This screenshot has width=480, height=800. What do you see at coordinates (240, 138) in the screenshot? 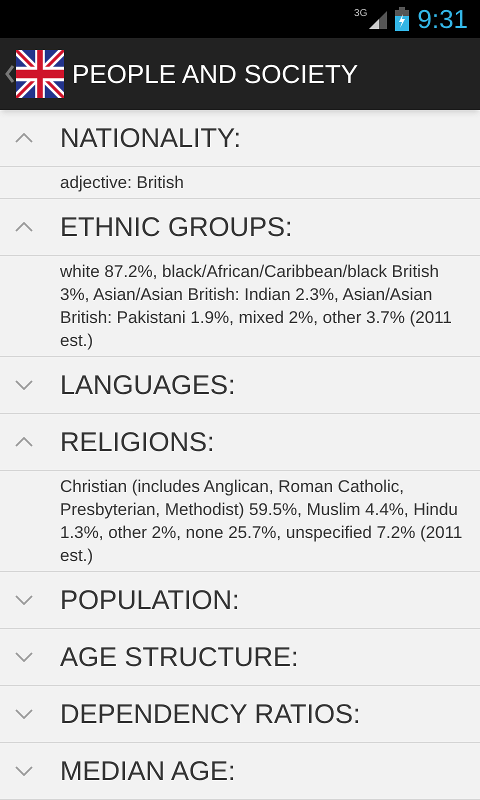
I see `section-header: NATIONALITY:` at bounding box center [240, 138].